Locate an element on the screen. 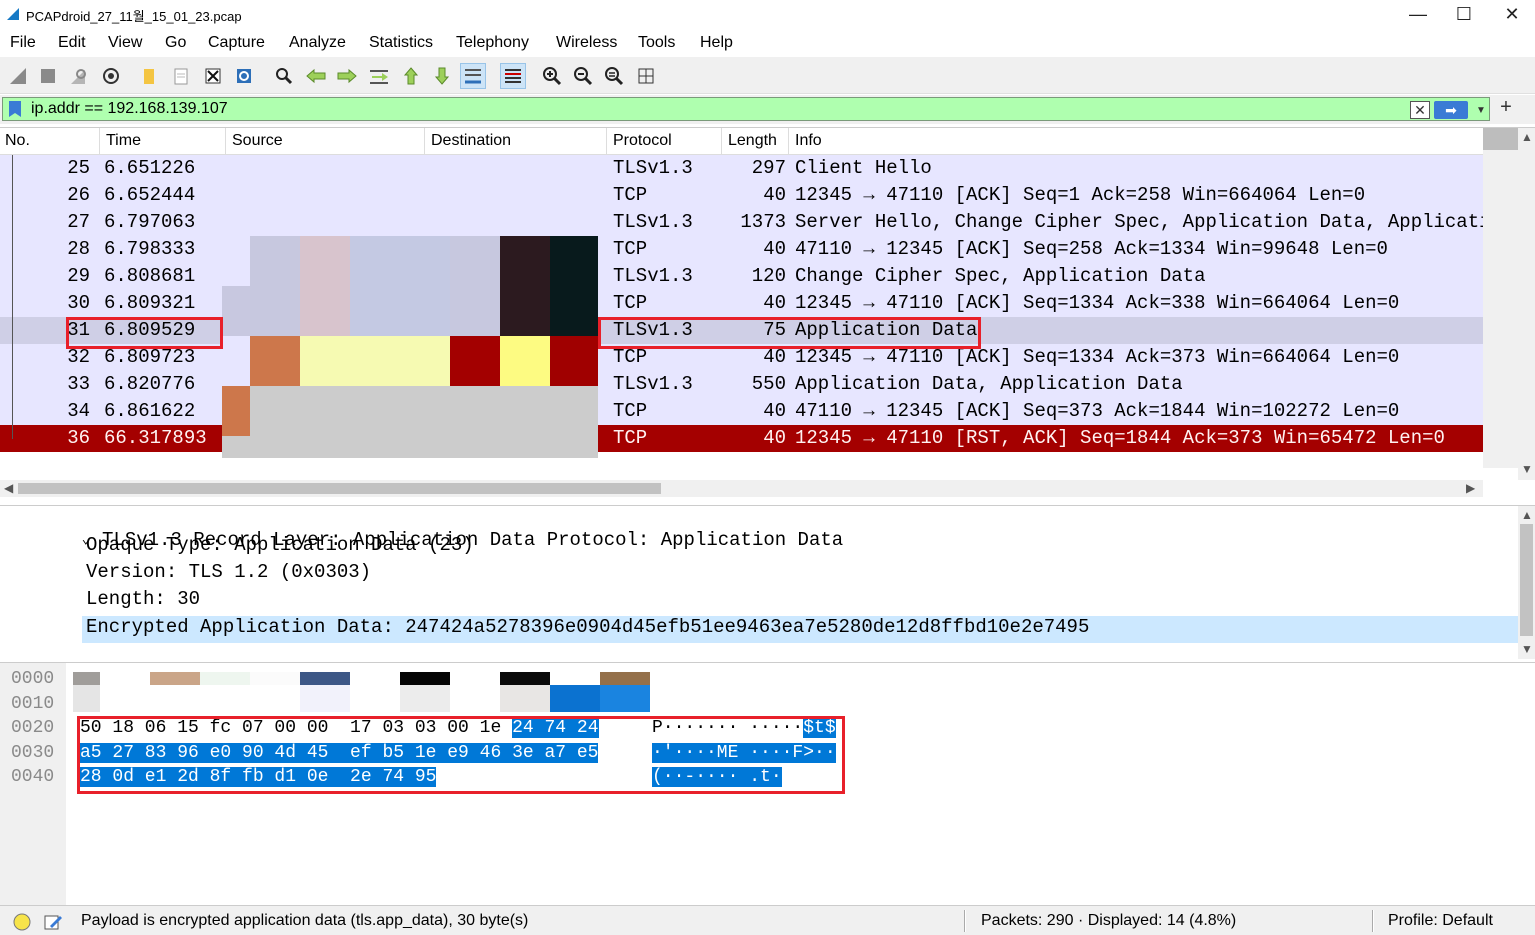  column-info: Info is located at coordinates (808, 141).